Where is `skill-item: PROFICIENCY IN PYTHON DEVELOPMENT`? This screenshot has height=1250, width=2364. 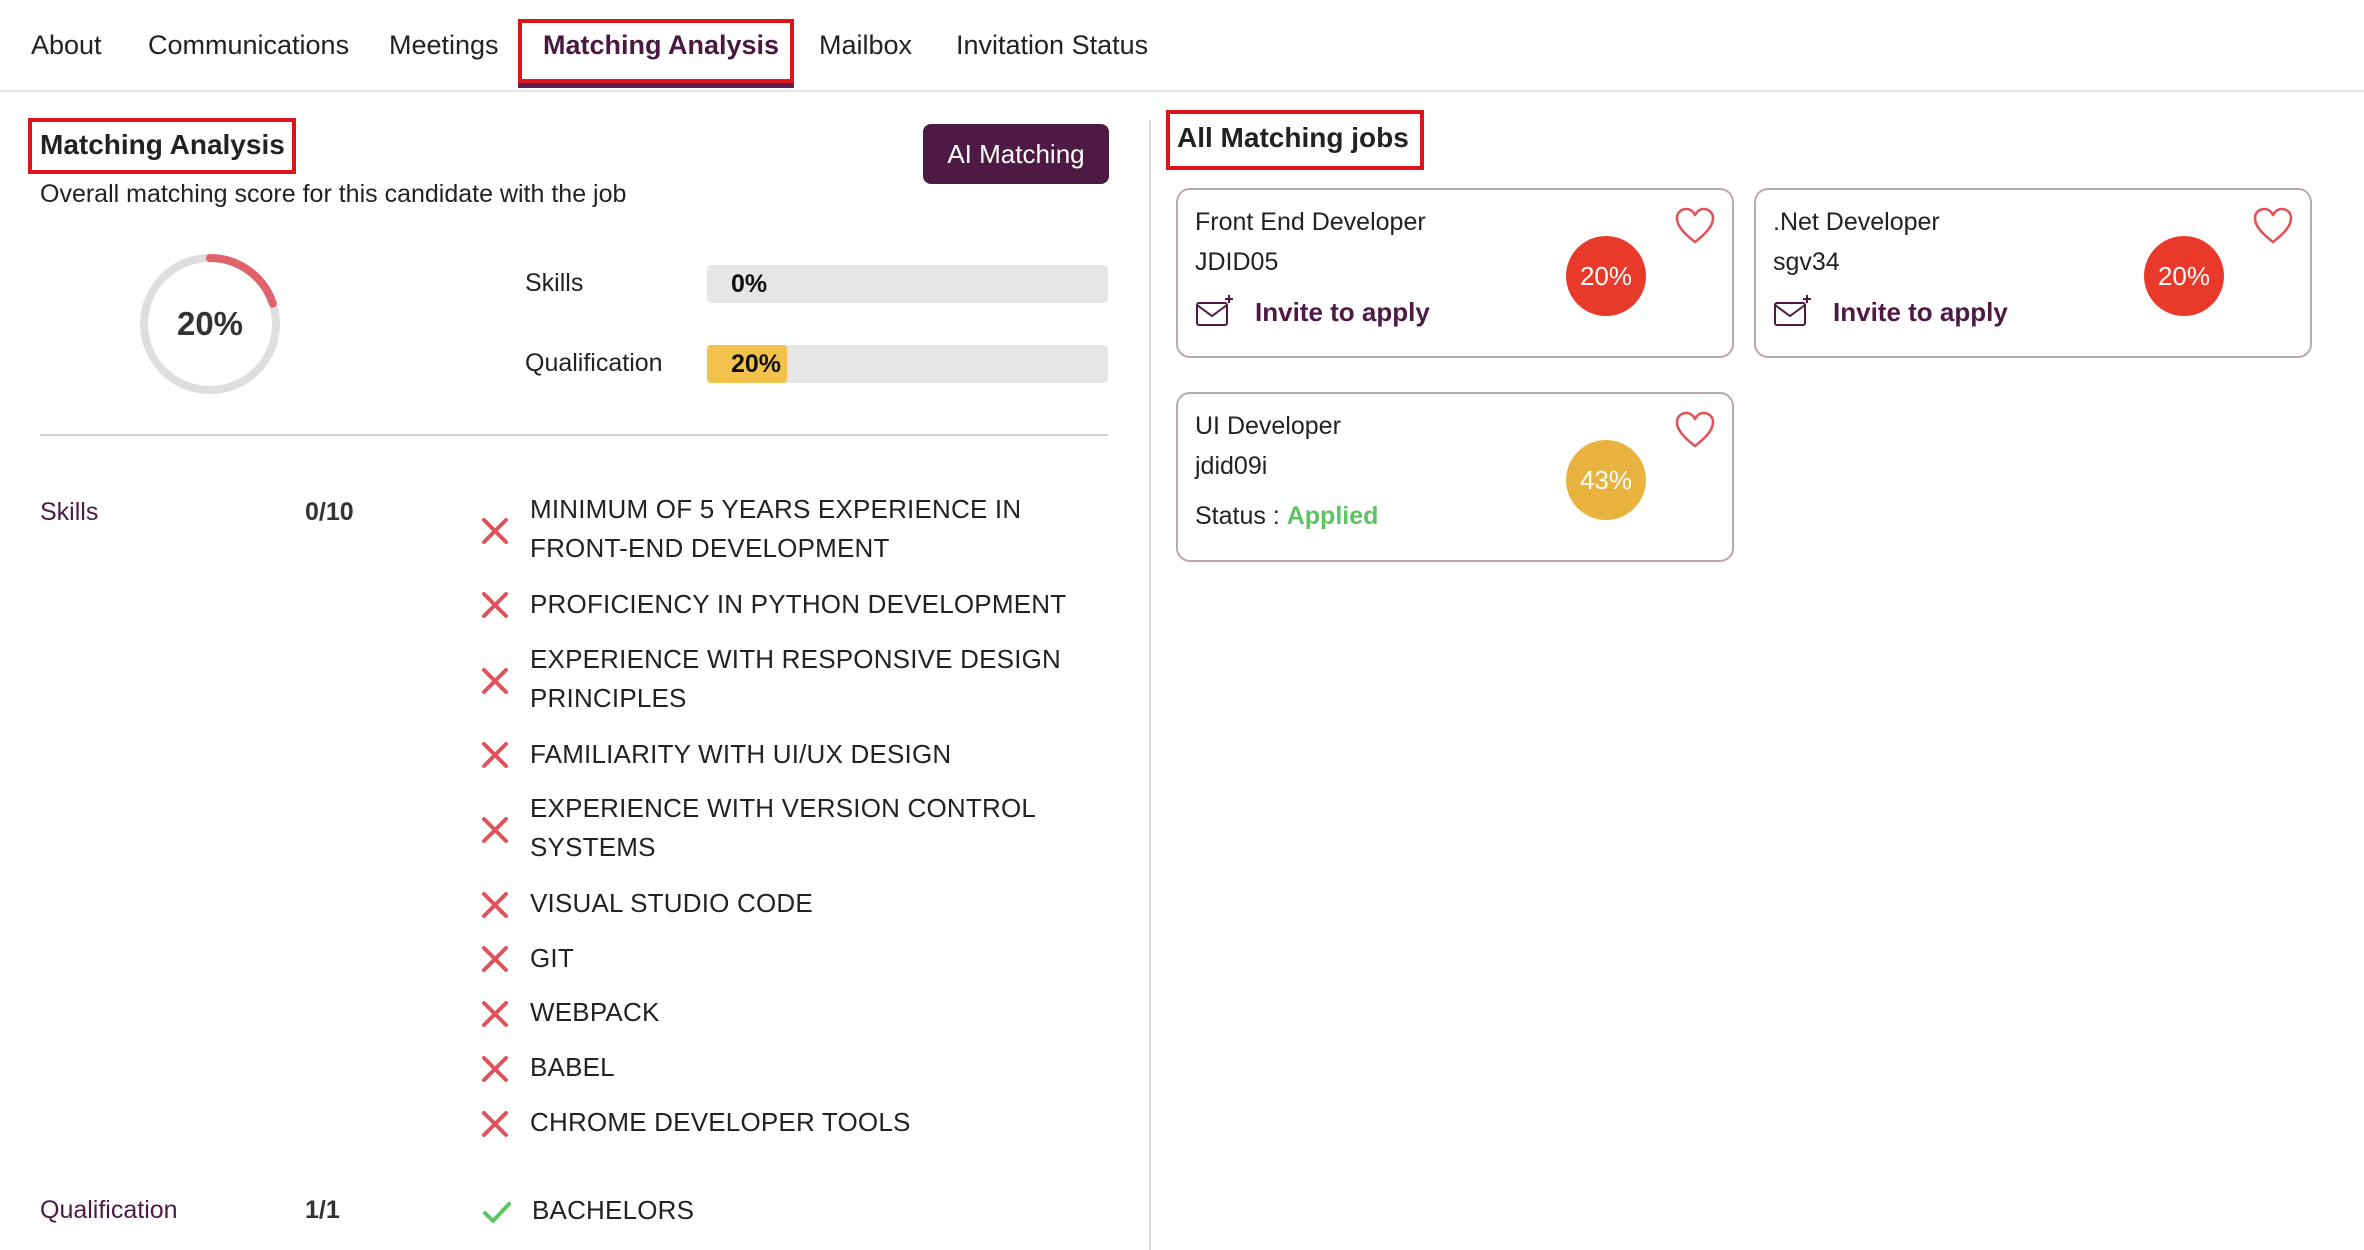
skill-item: PROFICIENCY IN PYTHON DEVELOPMENT is located at coordinates (798, 604).